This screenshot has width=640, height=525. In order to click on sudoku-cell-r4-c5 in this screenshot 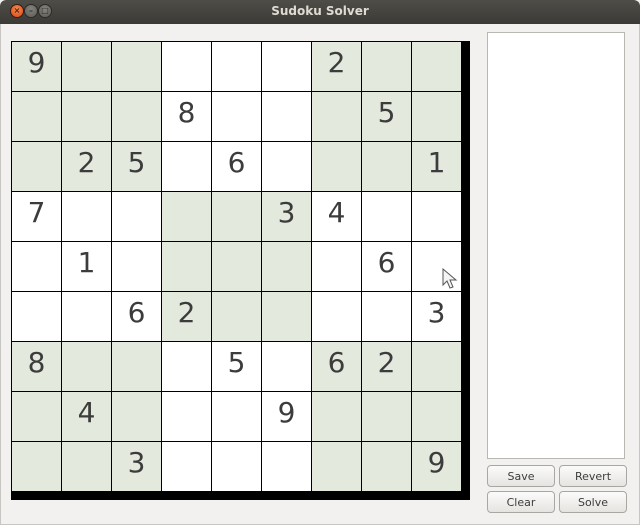, I will do `click(286, 266)`.